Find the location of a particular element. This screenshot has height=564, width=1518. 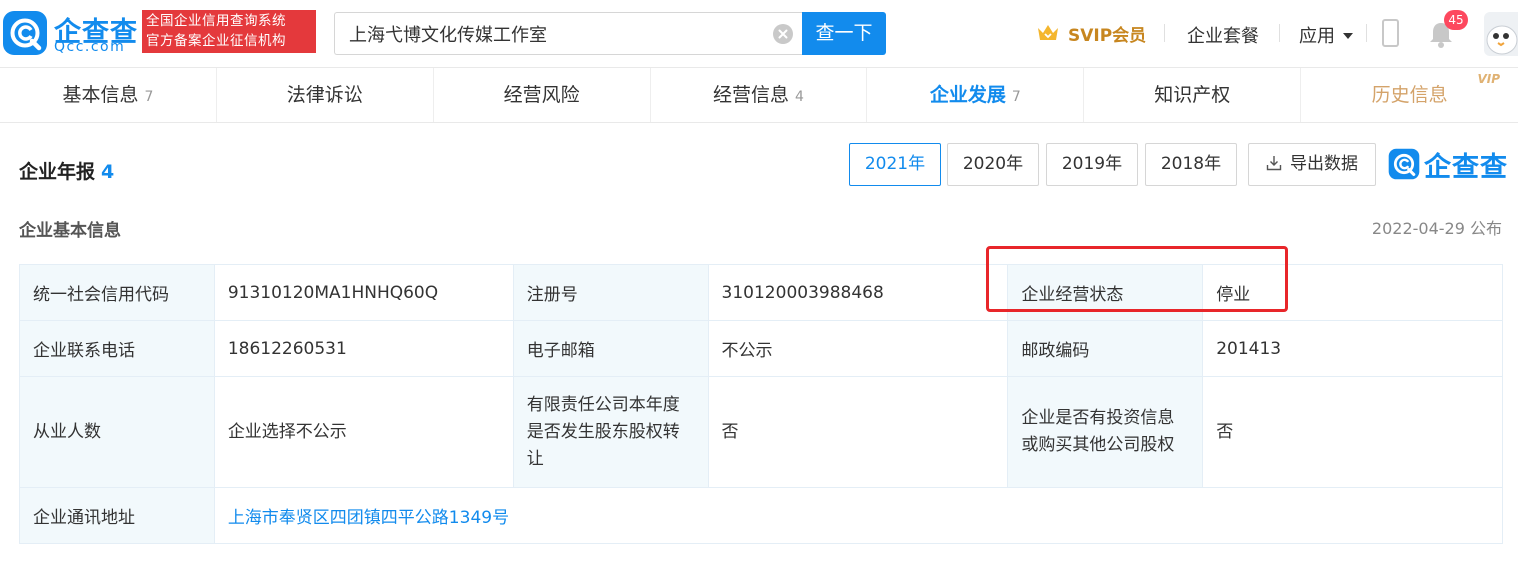

section-title-text: 企业年报 is located at coordinates (57, 172).